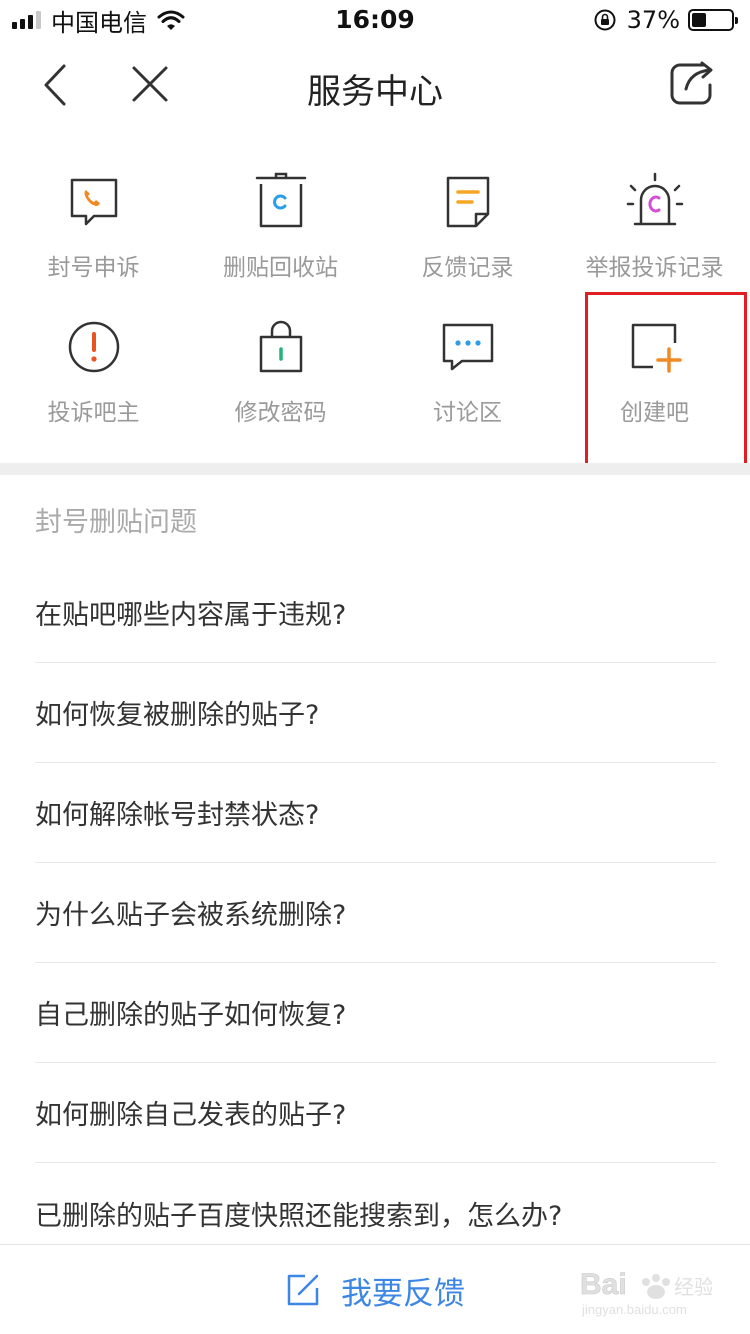 This screenshot has width=750, height=1334. Describe the element at coordinates (634, 1309) in the screenshot. I see `svg-text: jingyan.baidu.com` at that location.